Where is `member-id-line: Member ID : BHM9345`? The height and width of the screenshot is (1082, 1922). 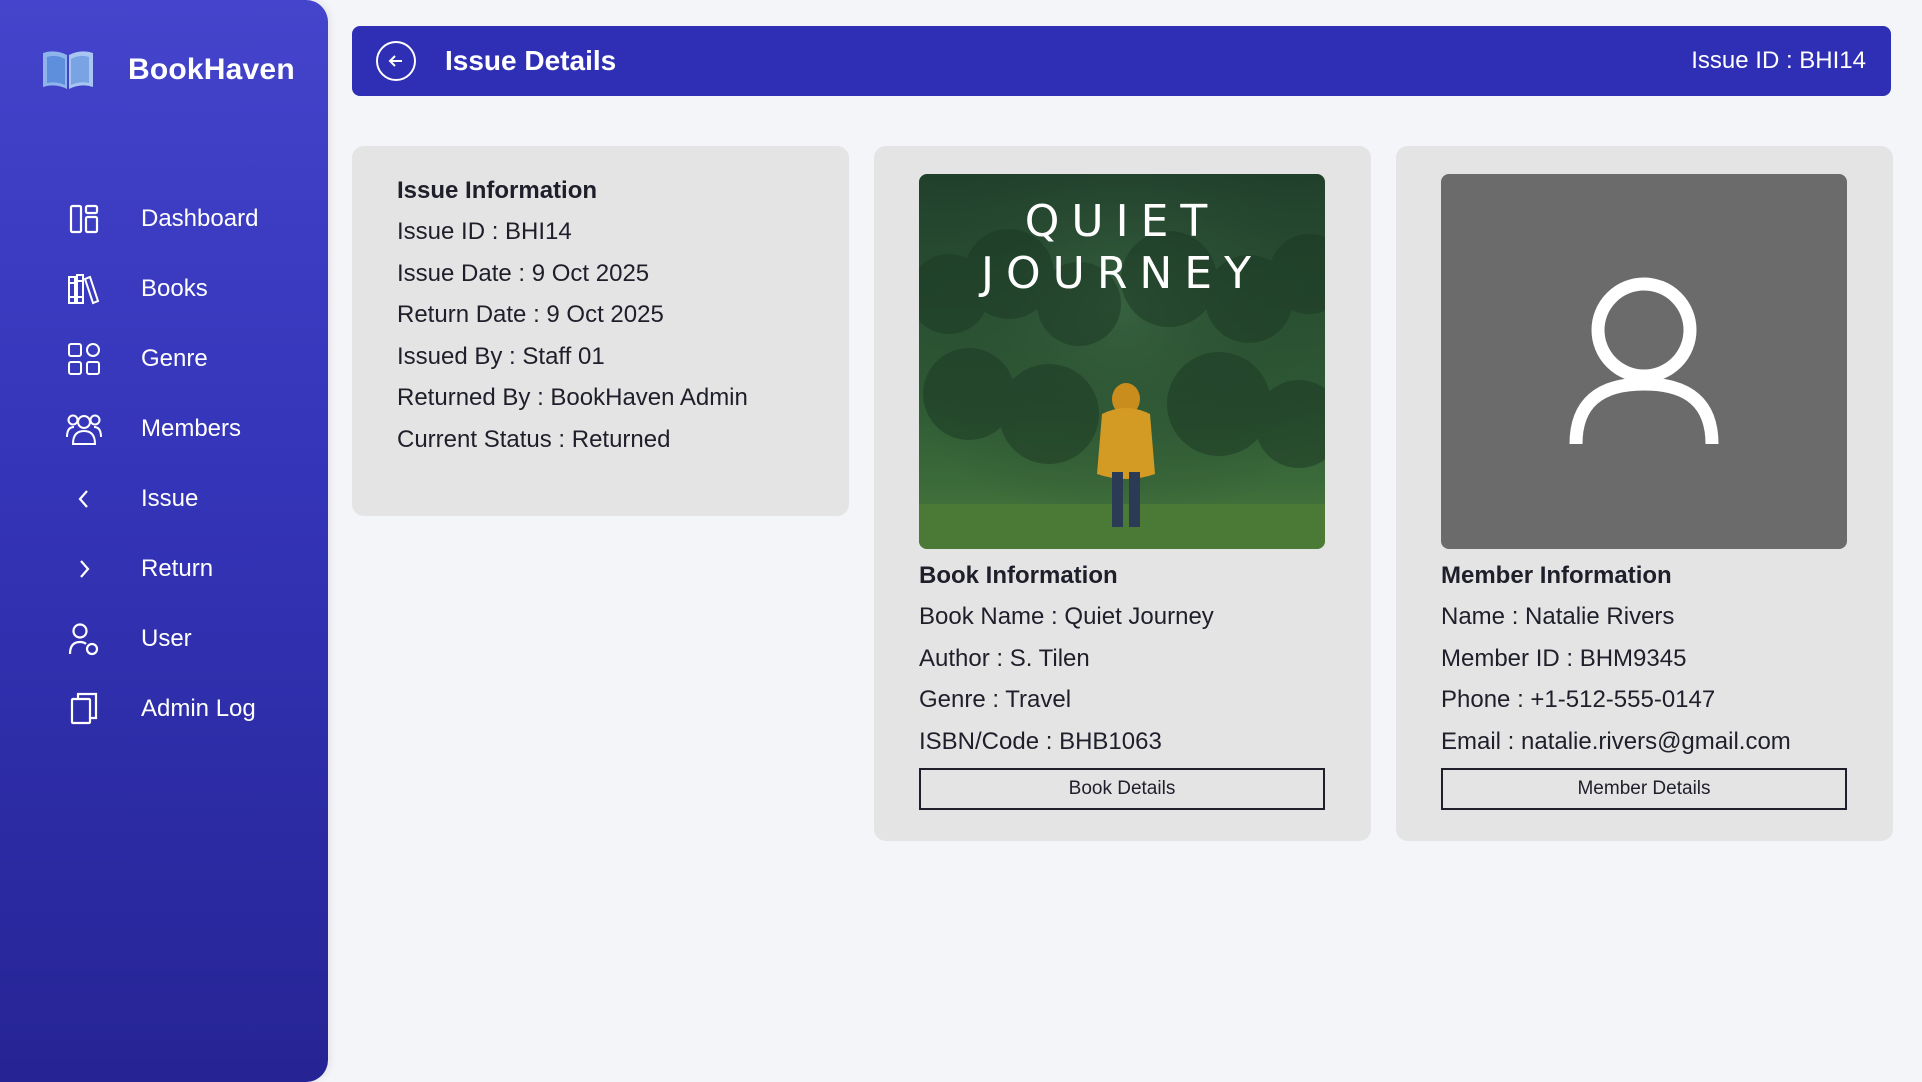 member-id-line: Member ID : BHM9345 is located at coordinates (1564, 658).